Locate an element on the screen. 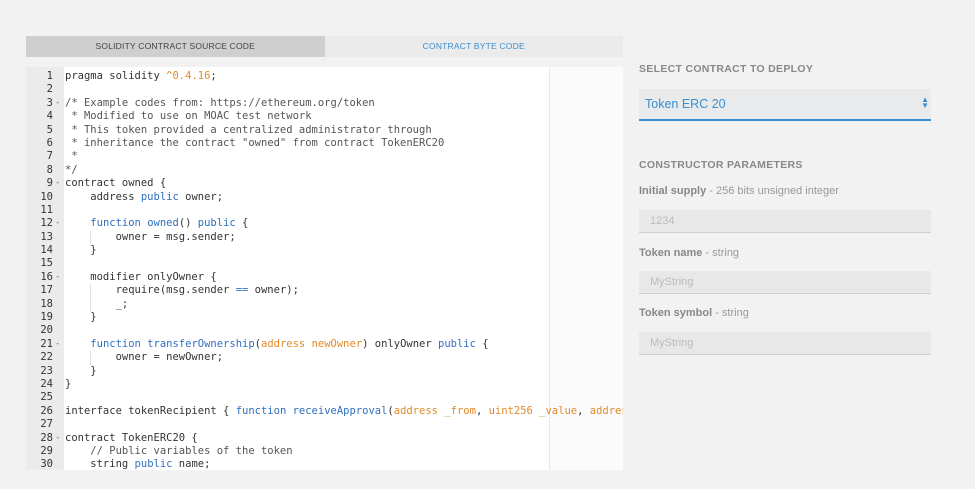 The height and width of the screenshot is (489, 975). line-number: 14 is located at coordinates (46, 250).